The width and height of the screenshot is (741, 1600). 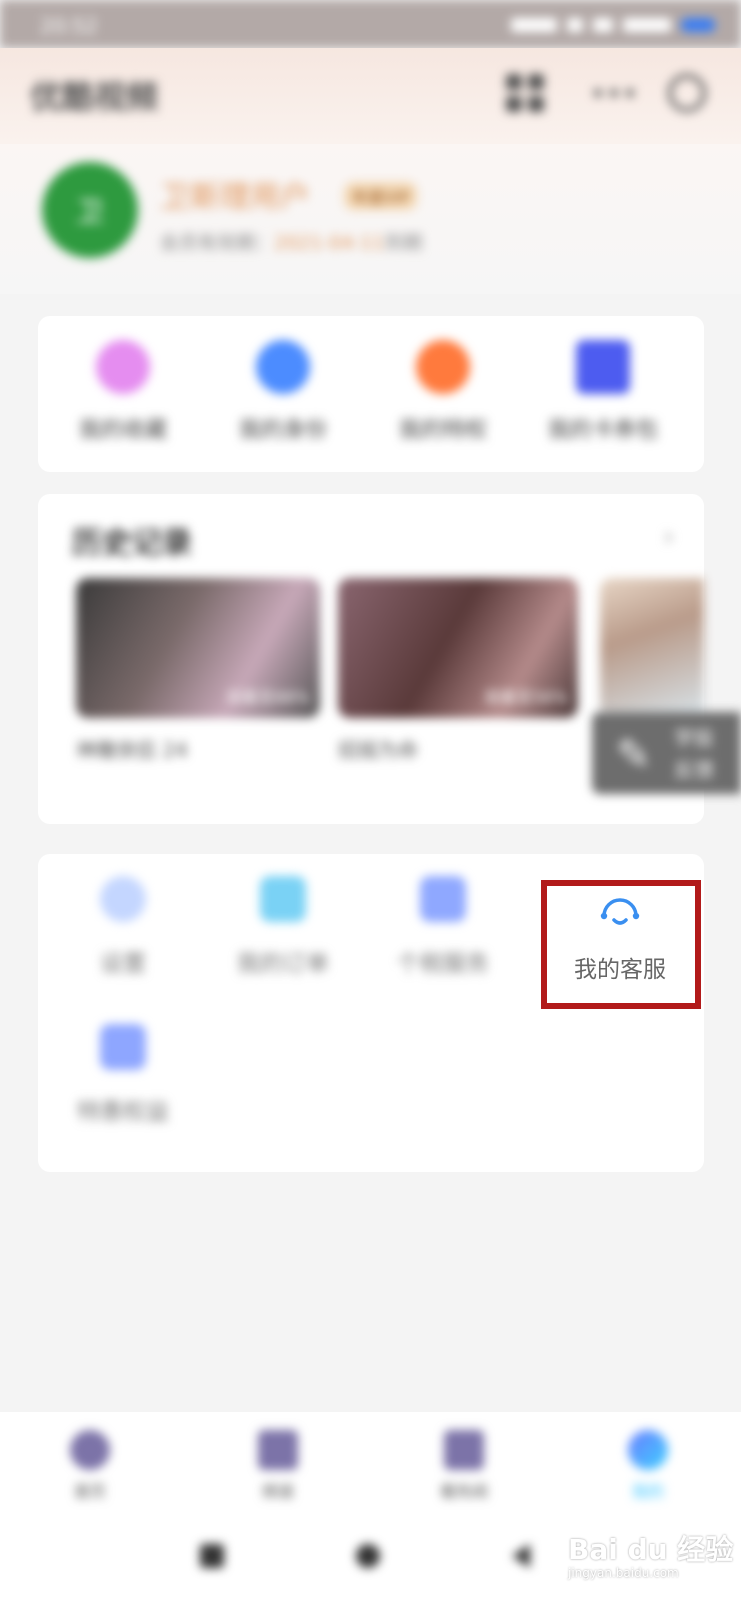 I want to click on bottom-nav: 首页 频道 看热闹 我的, so click(x=370, y=1462).